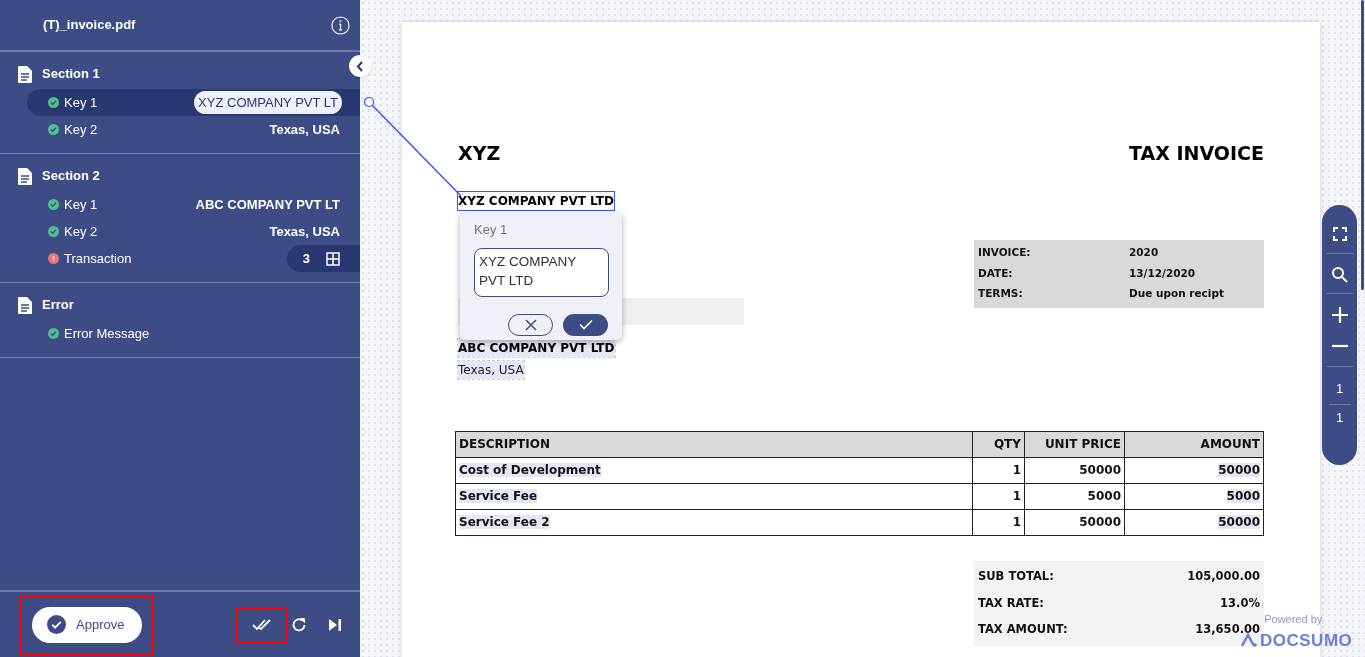 This screenshot has width=1365, height=657. What do you see at coordinates (335, 624) in the screenshot?
I see `skip-next-icon` at bounding box center [335, 624].